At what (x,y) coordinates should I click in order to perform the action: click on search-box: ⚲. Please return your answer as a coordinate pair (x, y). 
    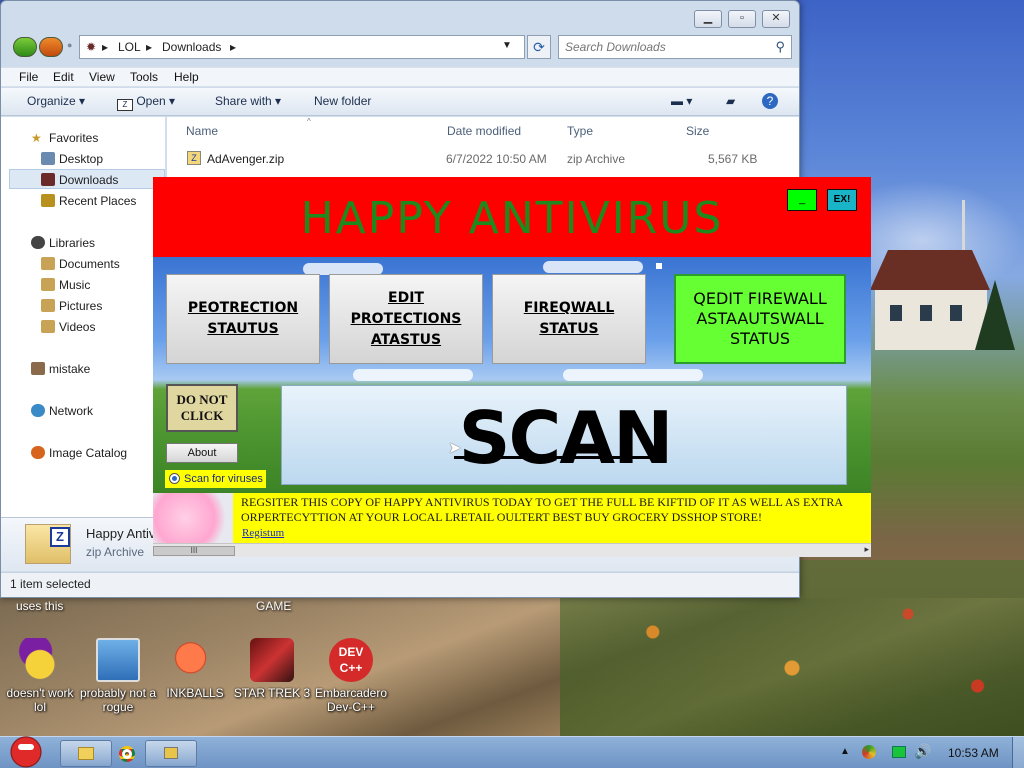
    Looking at the image, I should click on (675, 47).